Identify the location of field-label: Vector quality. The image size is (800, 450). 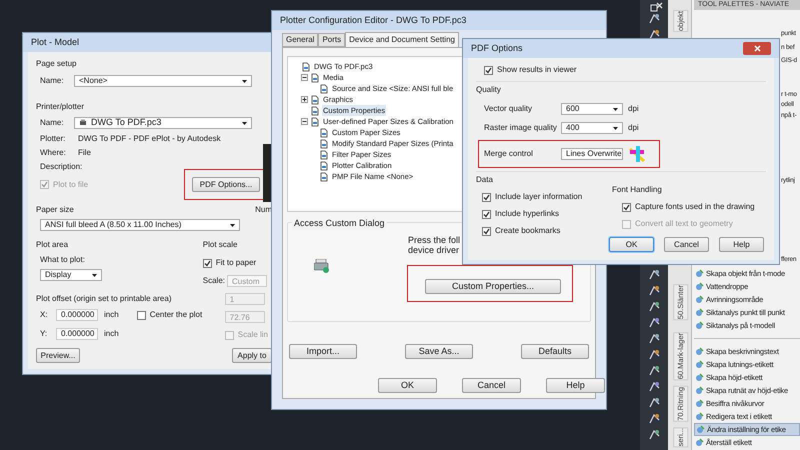
(509, 109).